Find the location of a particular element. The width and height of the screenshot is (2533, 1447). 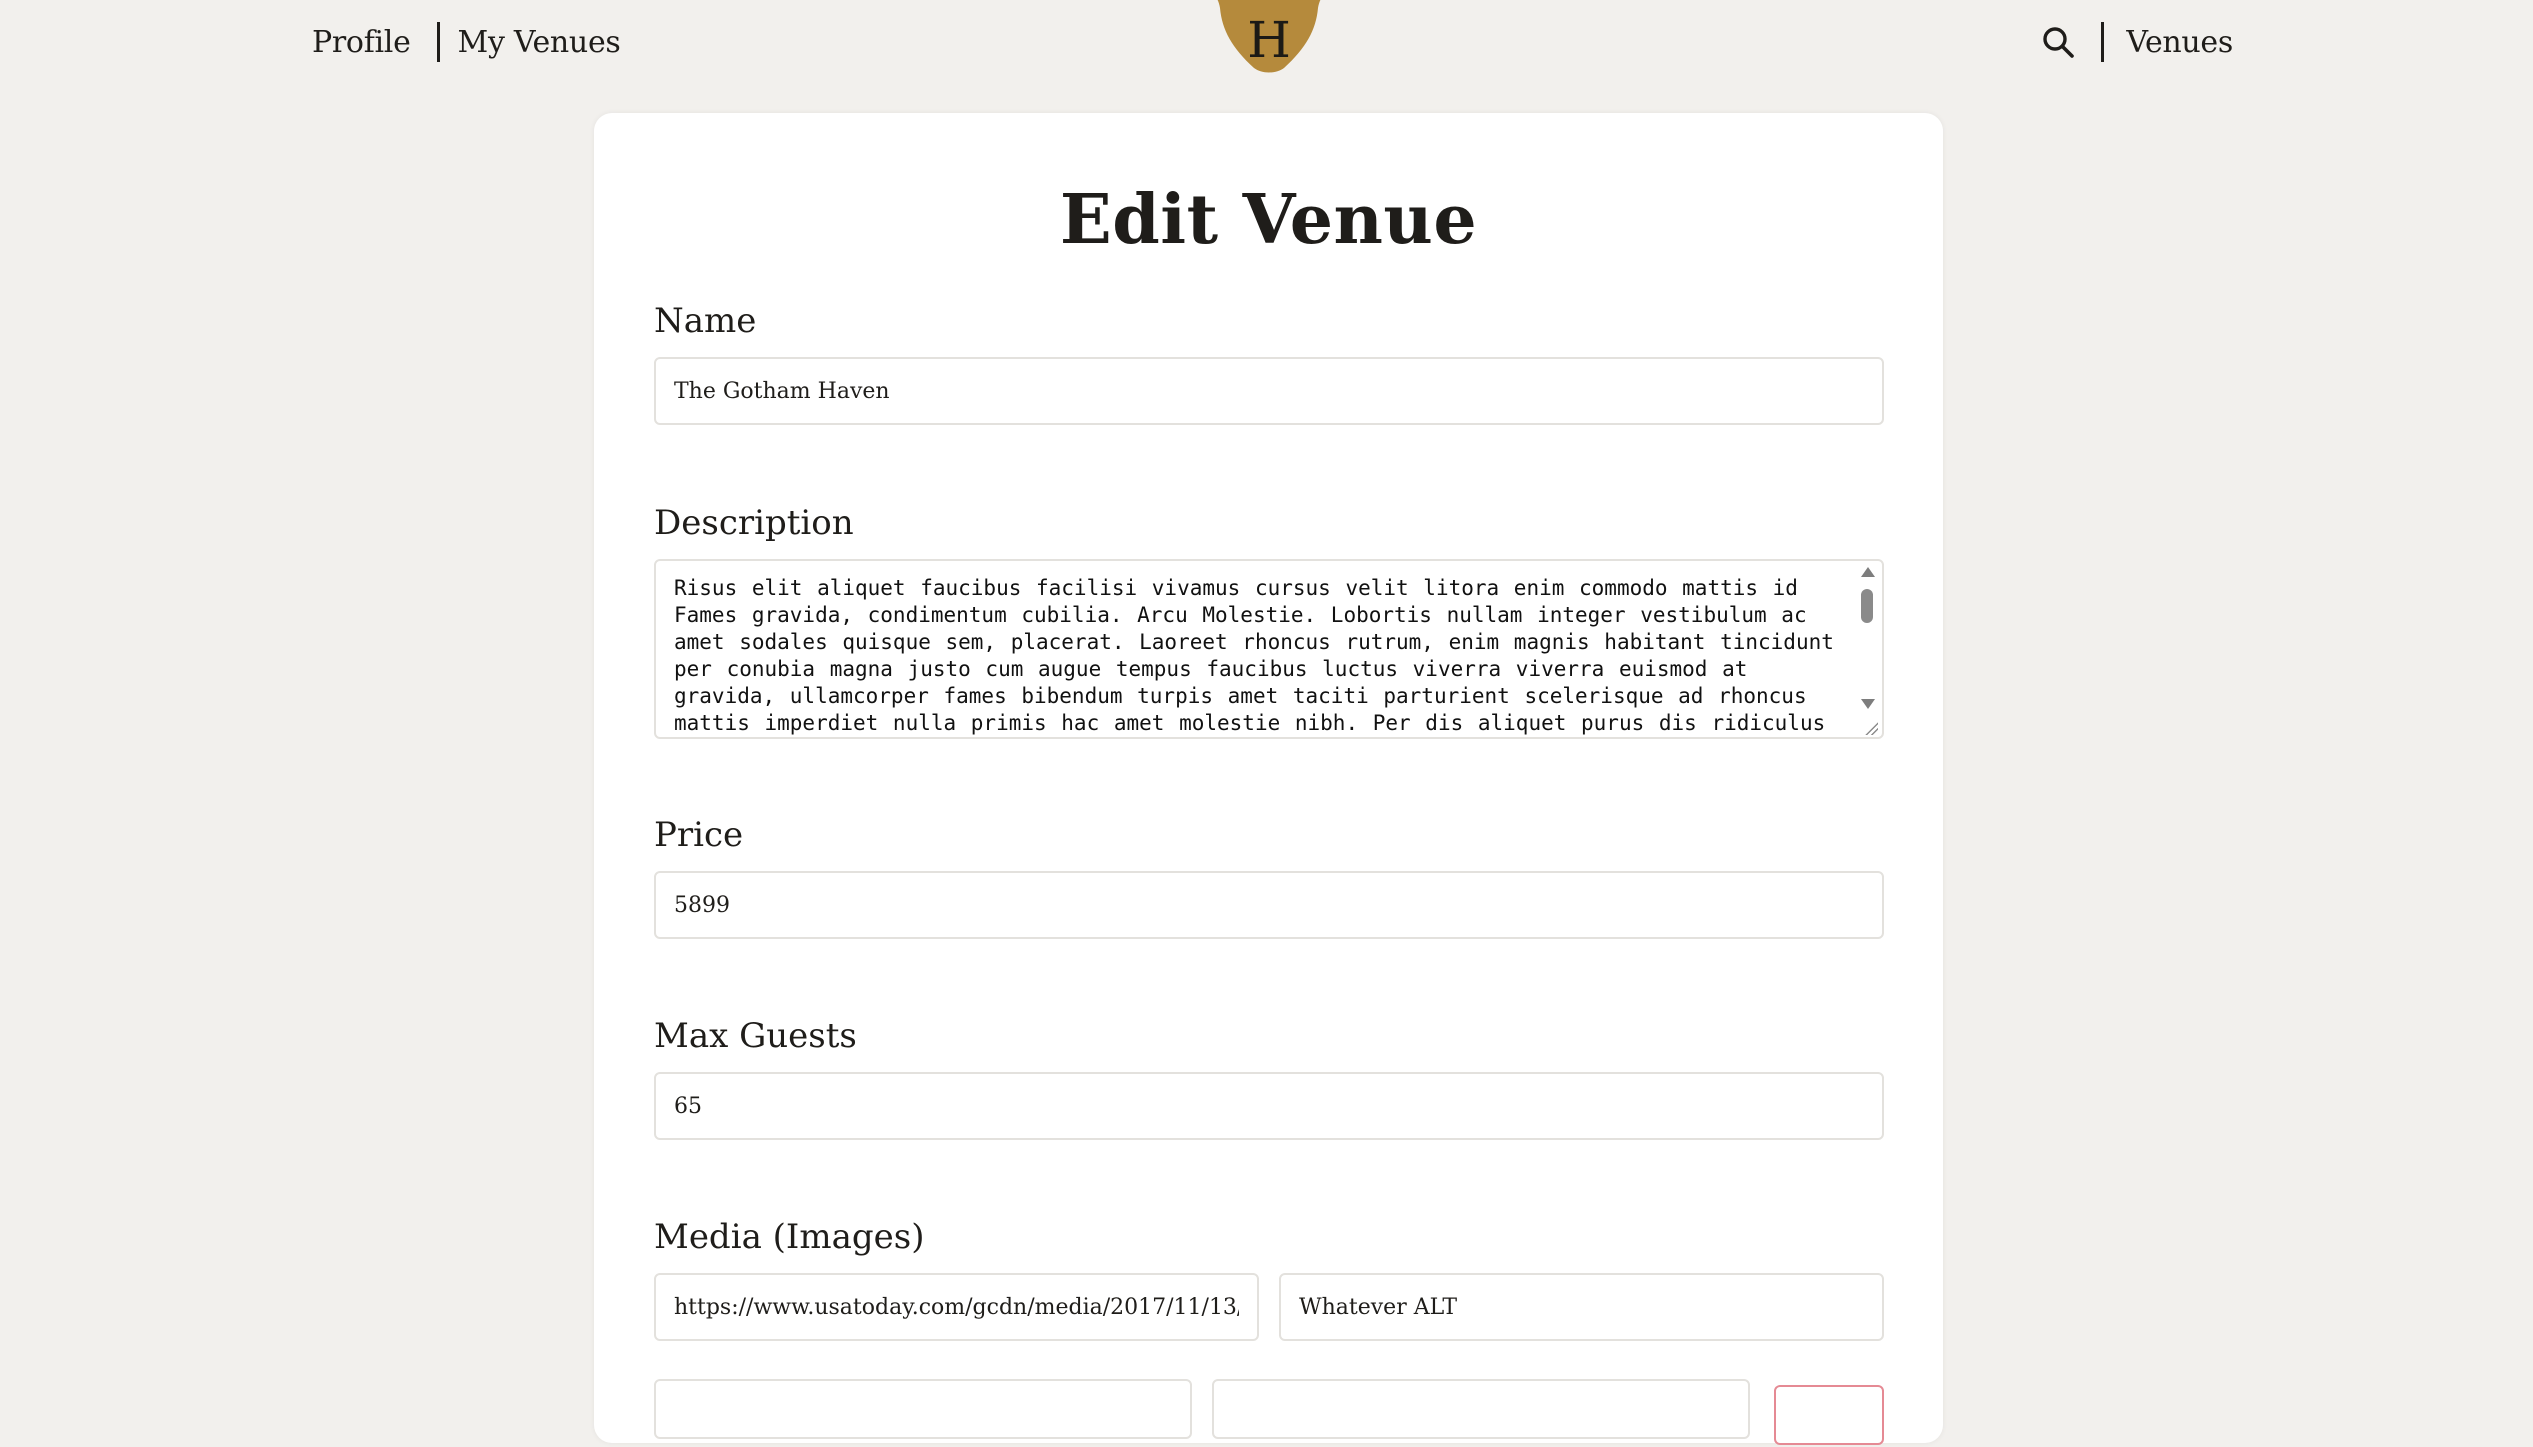

name-label: Name is located at coordinates (705, 321).